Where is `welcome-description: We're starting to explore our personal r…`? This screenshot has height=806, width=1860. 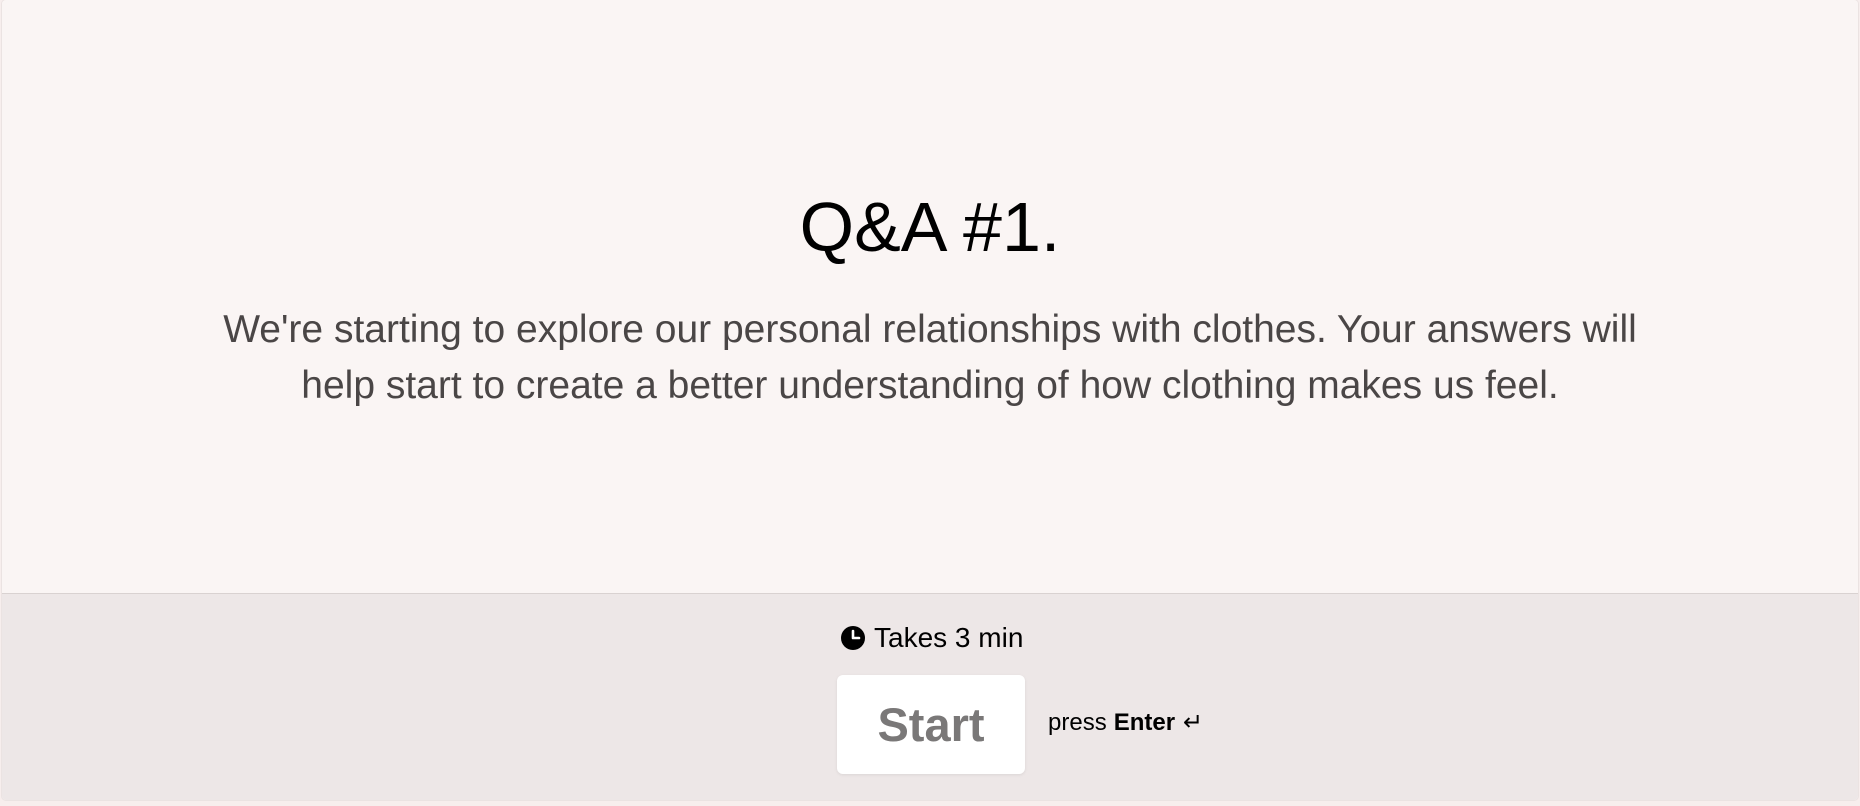 welcome-description: We're starting to explore our personal r… is located at coordinates (930, 357).